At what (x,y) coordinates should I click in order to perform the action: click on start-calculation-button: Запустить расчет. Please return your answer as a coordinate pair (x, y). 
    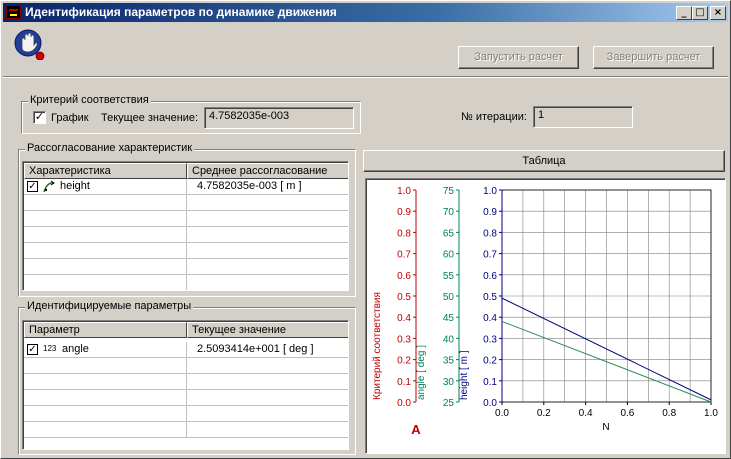
    Looking at the image, I should click on (518, 57).